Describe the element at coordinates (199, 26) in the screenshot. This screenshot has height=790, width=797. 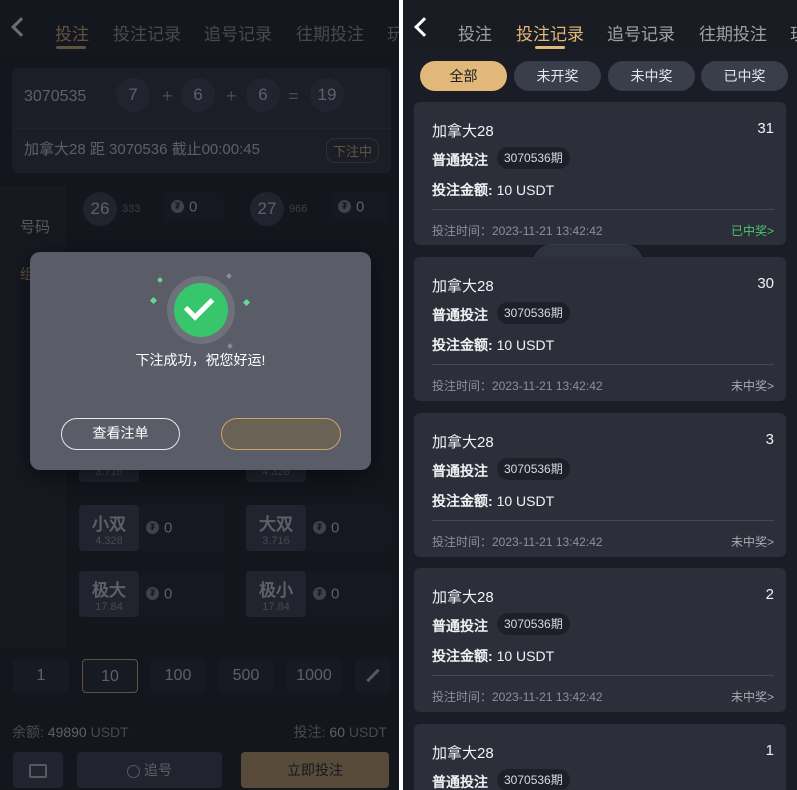
I see `header-bar: 投注 投注记录 追号记录 往期投注 玩` at that location.